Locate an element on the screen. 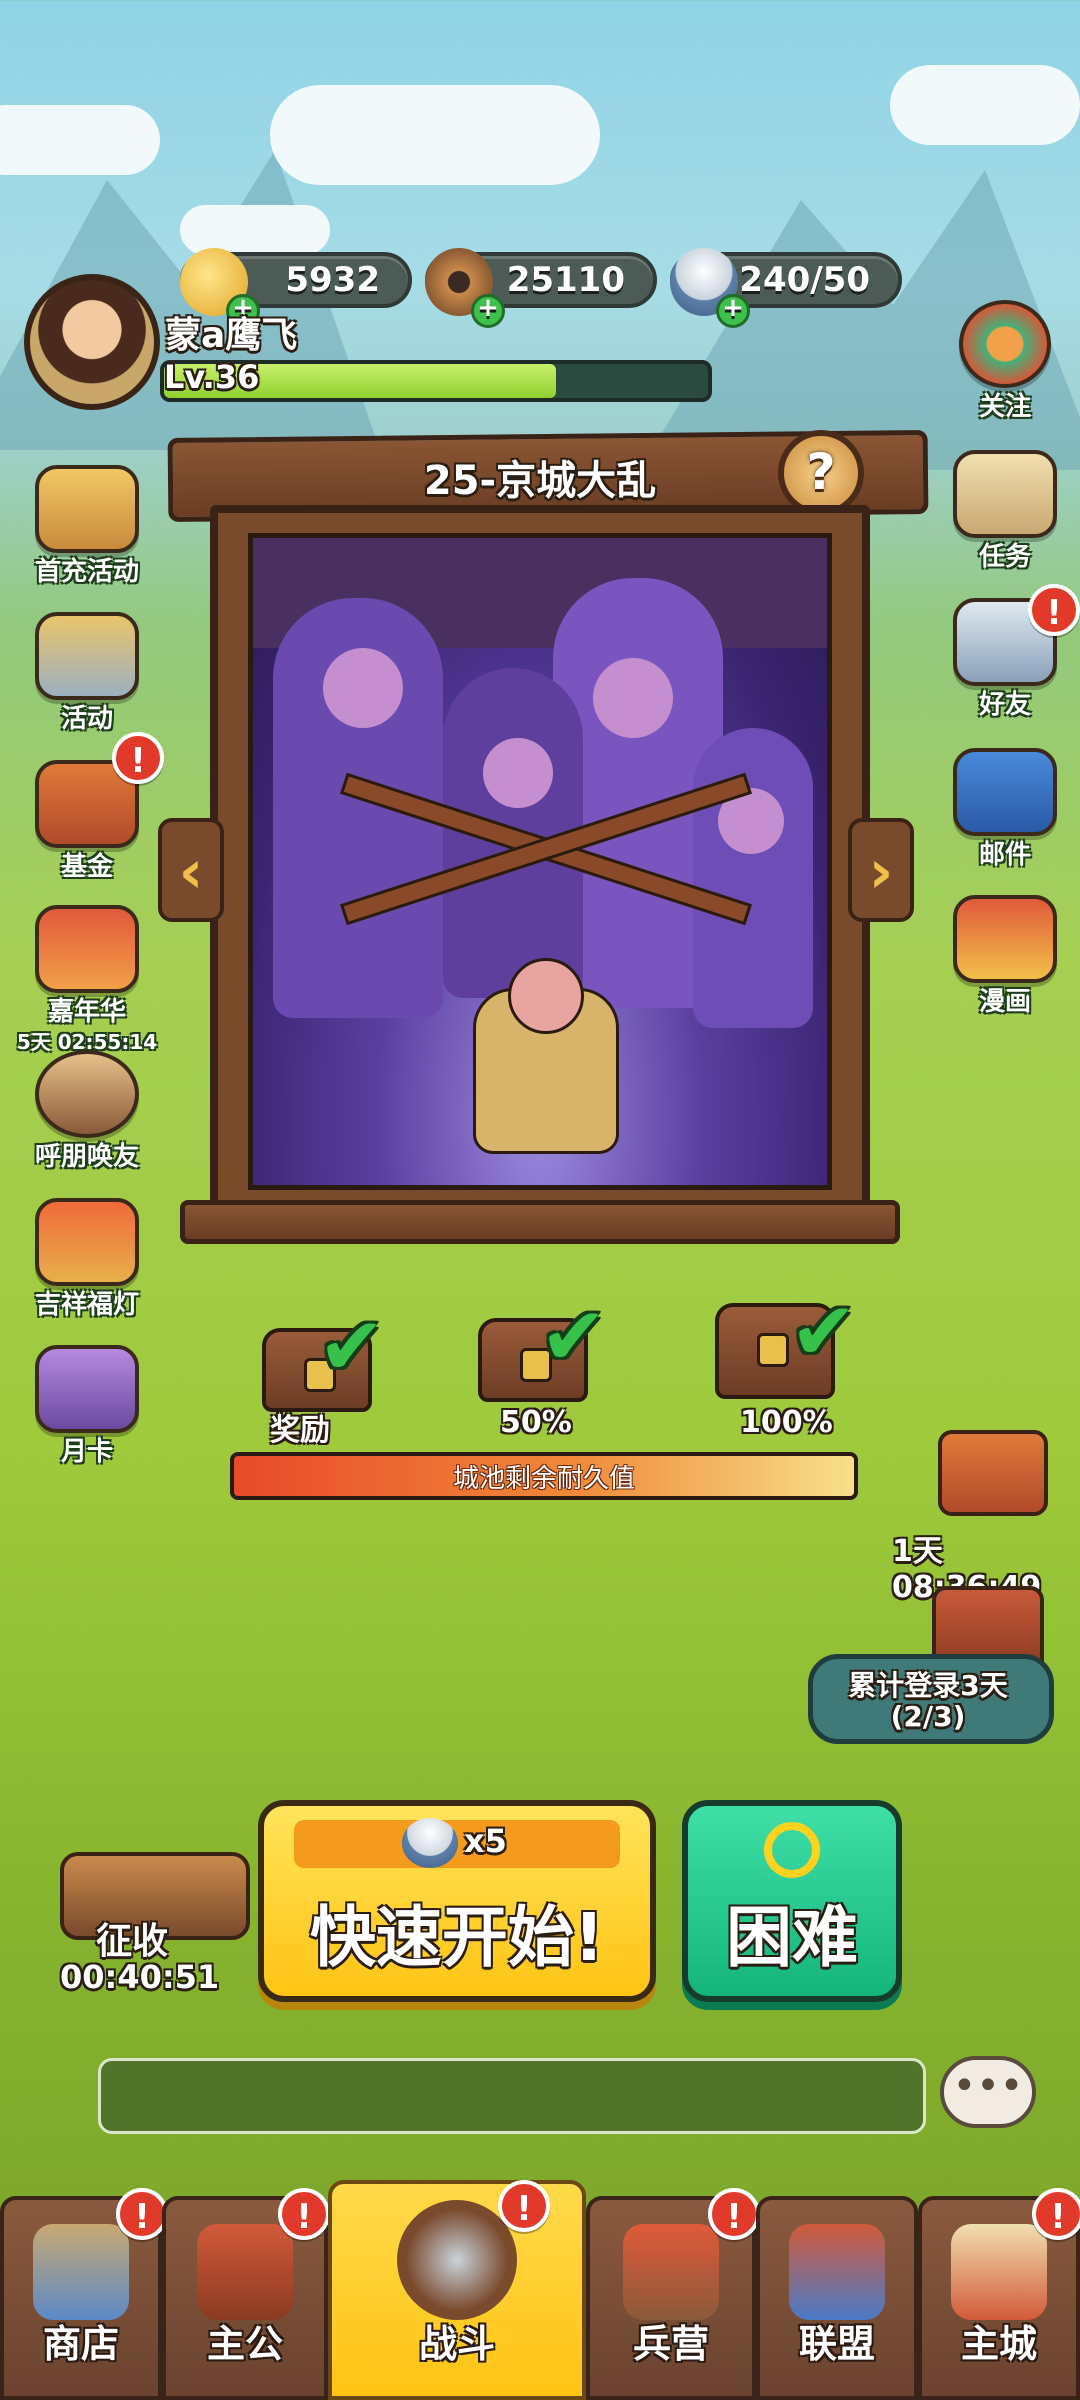 The width and height of the screenshot is (1080, 2400). friends-button: 好友 ! is located at coordinates (1005, 652).